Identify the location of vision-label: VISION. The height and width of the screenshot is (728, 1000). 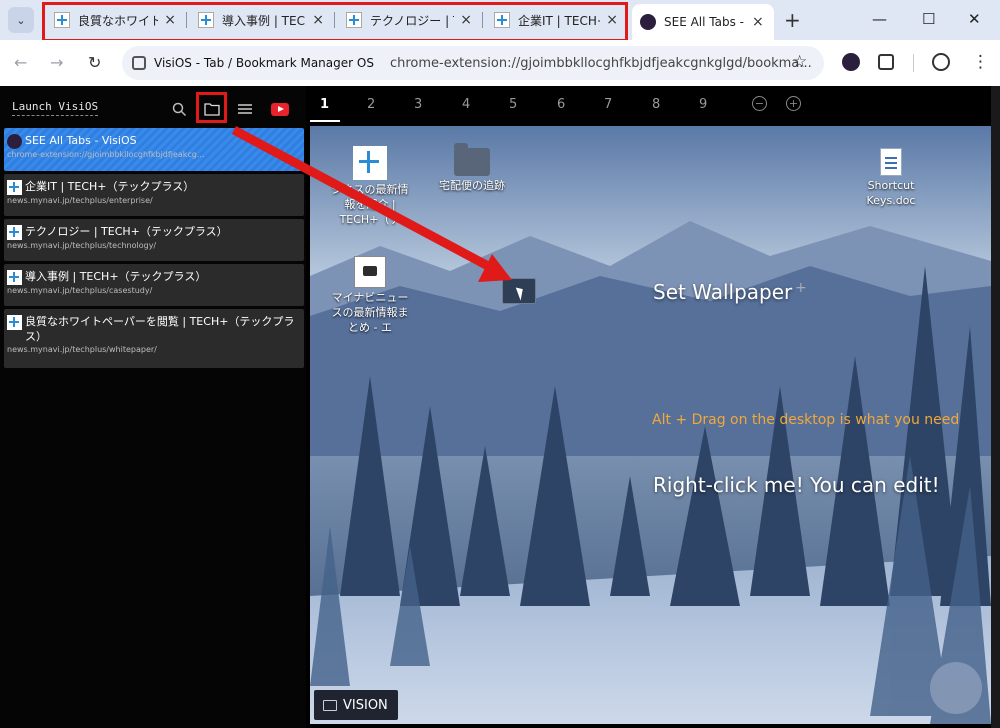
(365, 705).